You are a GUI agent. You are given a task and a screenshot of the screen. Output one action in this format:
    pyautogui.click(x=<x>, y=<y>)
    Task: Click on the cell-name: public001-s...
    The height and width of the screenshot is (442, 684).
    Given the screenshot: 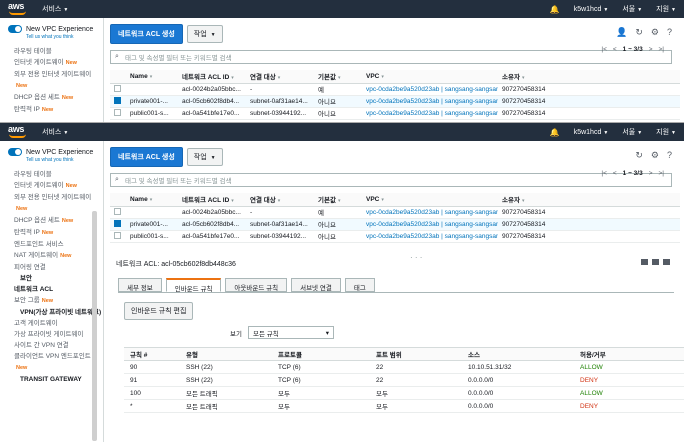 What is the action you would take?
    pyautogui.click(x=152, y=236)
    